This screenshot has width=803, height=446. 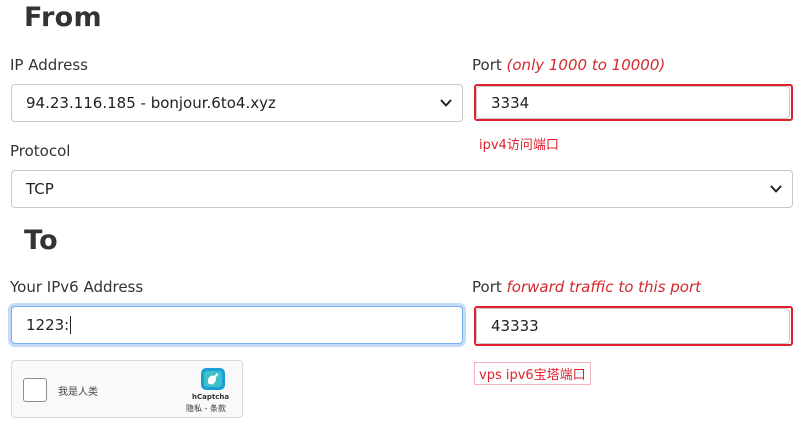 I want to click on protocol-value: TCP, so click(x=40, y=189).